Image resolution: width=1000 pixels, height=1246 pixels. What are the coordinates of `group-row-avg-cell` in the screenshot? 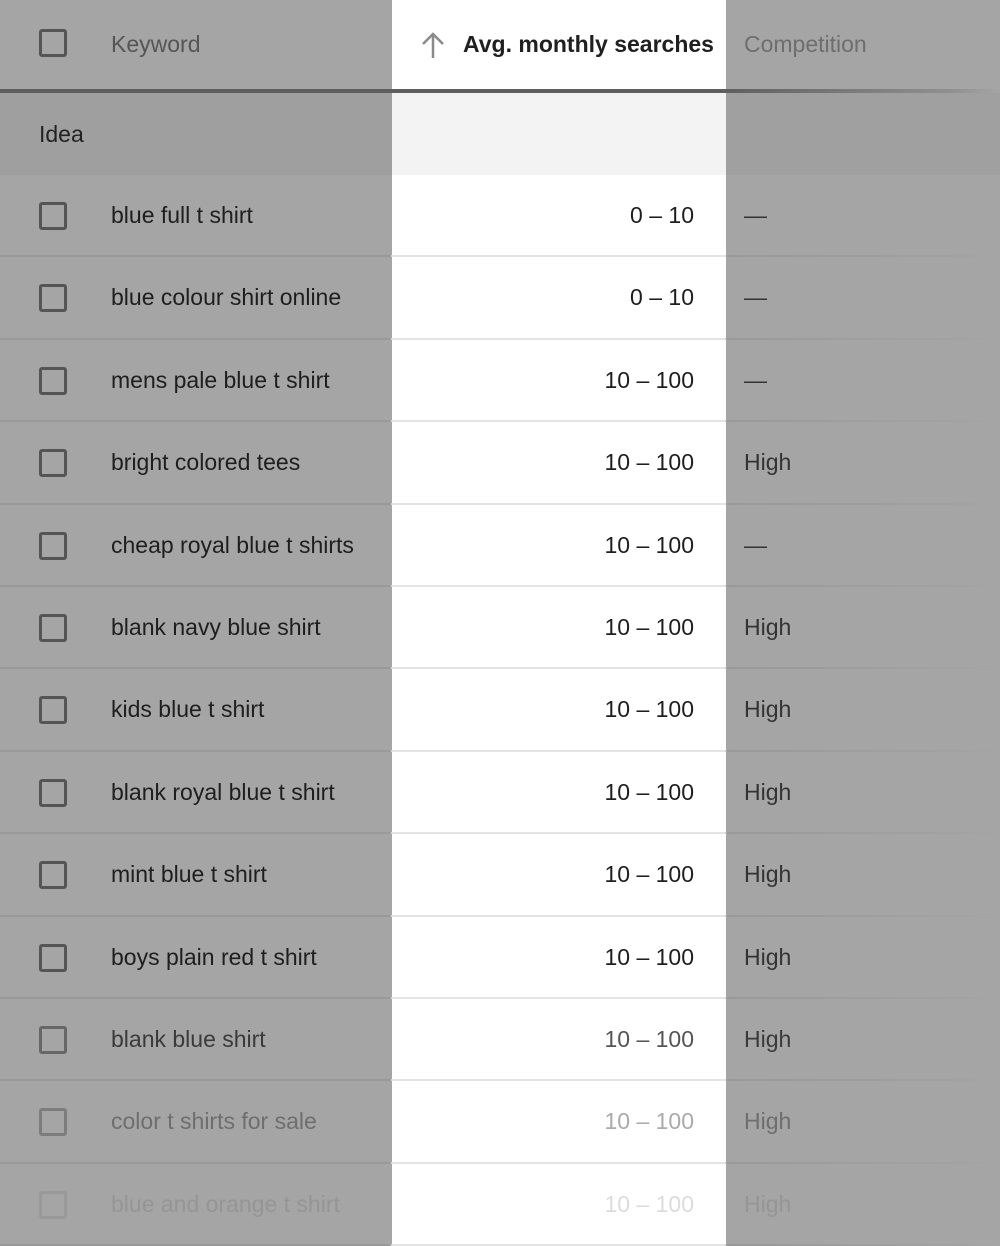 It's located at (559, 134).